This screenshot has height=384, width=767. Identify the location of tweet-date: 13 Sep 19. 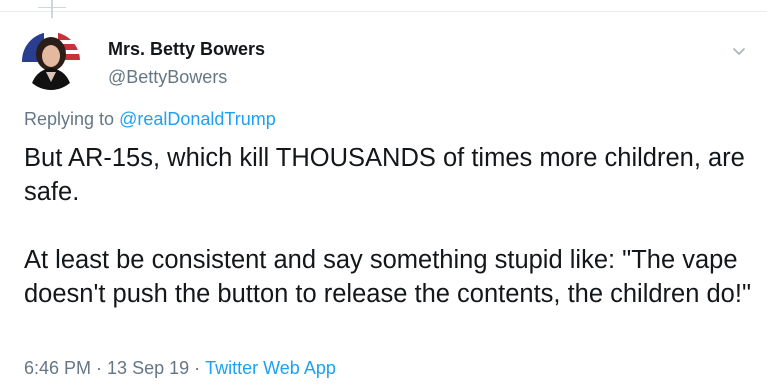
(148, 368).